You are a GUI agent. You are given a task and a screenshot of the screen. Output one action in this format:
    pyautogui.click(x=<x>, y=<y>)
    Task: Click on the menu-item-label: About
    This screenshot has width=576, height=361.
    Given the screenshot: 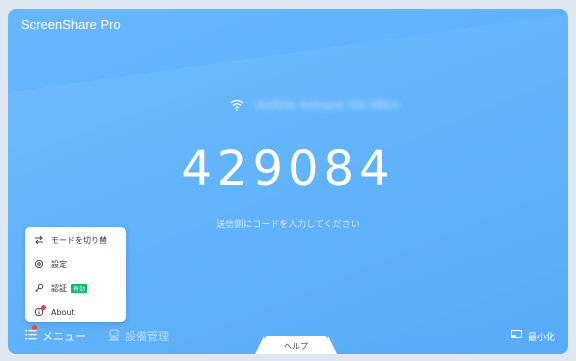 What is the action you would take?
    pyautogui.click(x=63, y=312)
    